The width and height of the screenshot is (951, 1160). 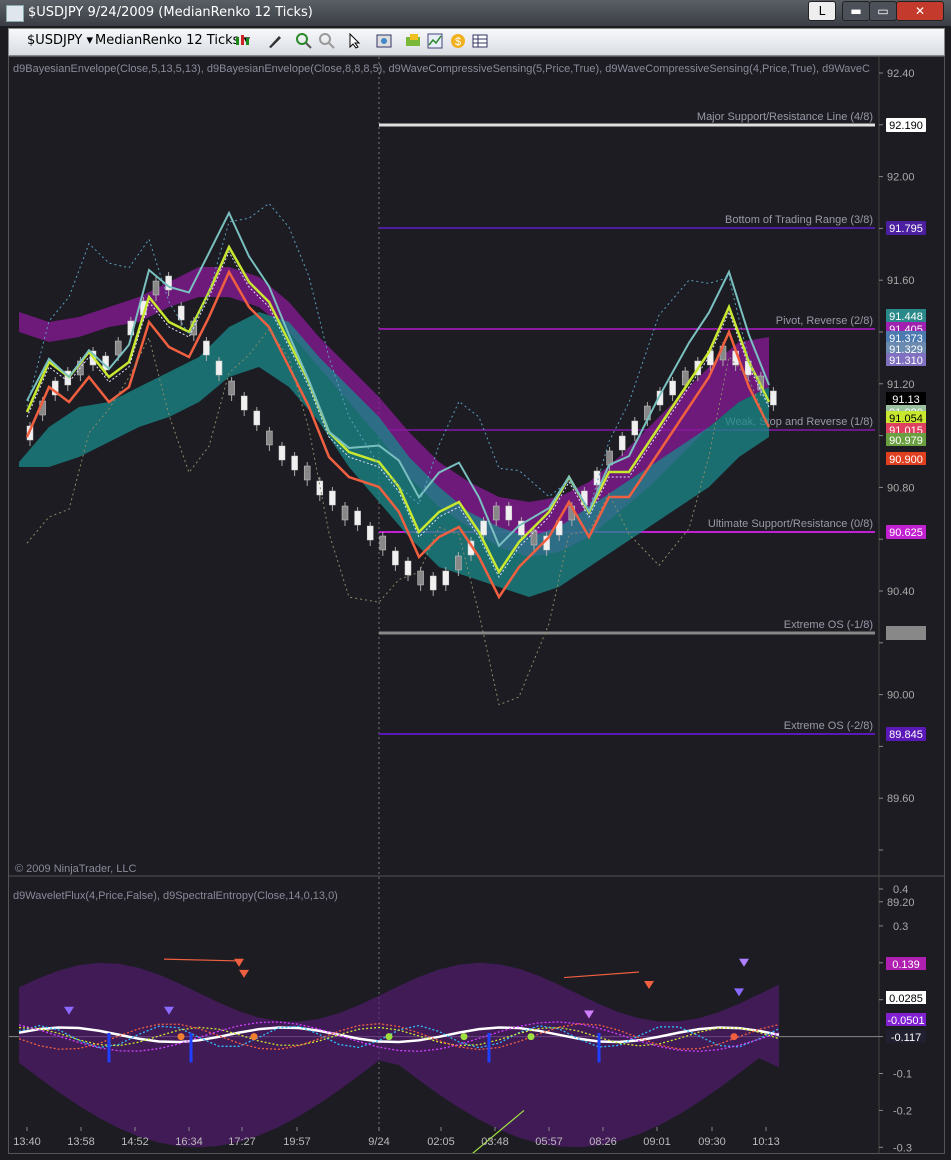 What do you see at coordinates (327, 41) in the screenshot?
I see `zoom-out-icon` at bounding box center [327, 41].